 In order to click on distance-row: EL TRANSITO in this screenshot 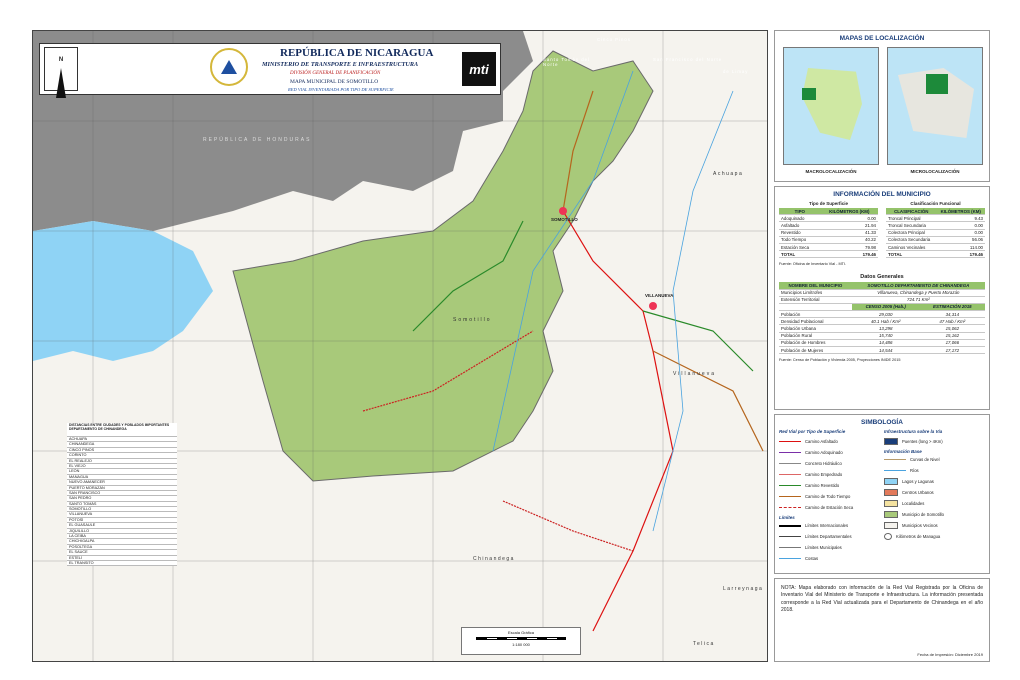, I will do `click(122, 563)`.